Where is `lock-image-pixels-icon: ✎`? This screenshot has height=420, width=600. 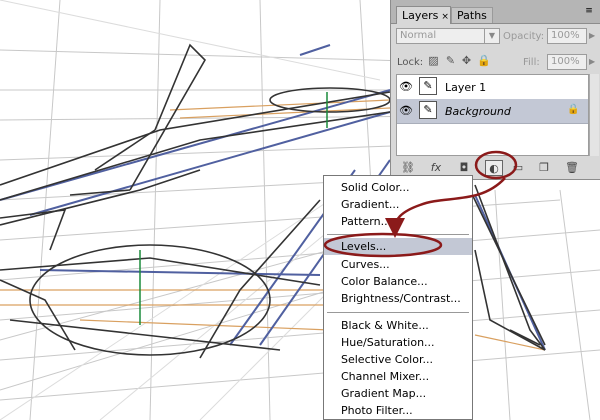
lock-image-pixels-icon: ✎ is located at coordinates (450, 60).